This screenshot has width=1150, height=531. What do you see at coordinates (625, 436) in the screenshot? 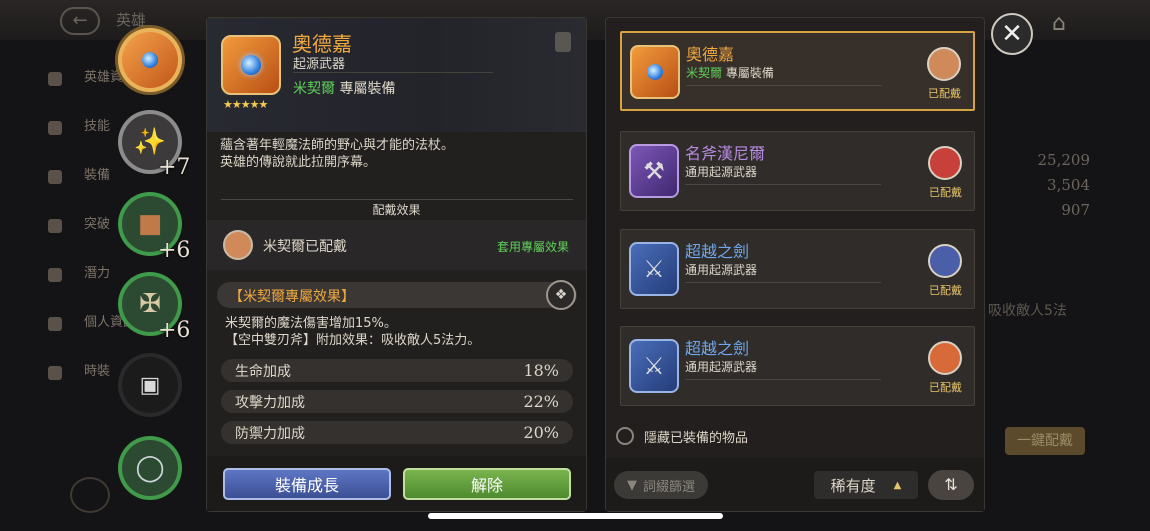
I see `hide-equipped-checkbox` at bounding box center [625, 436].